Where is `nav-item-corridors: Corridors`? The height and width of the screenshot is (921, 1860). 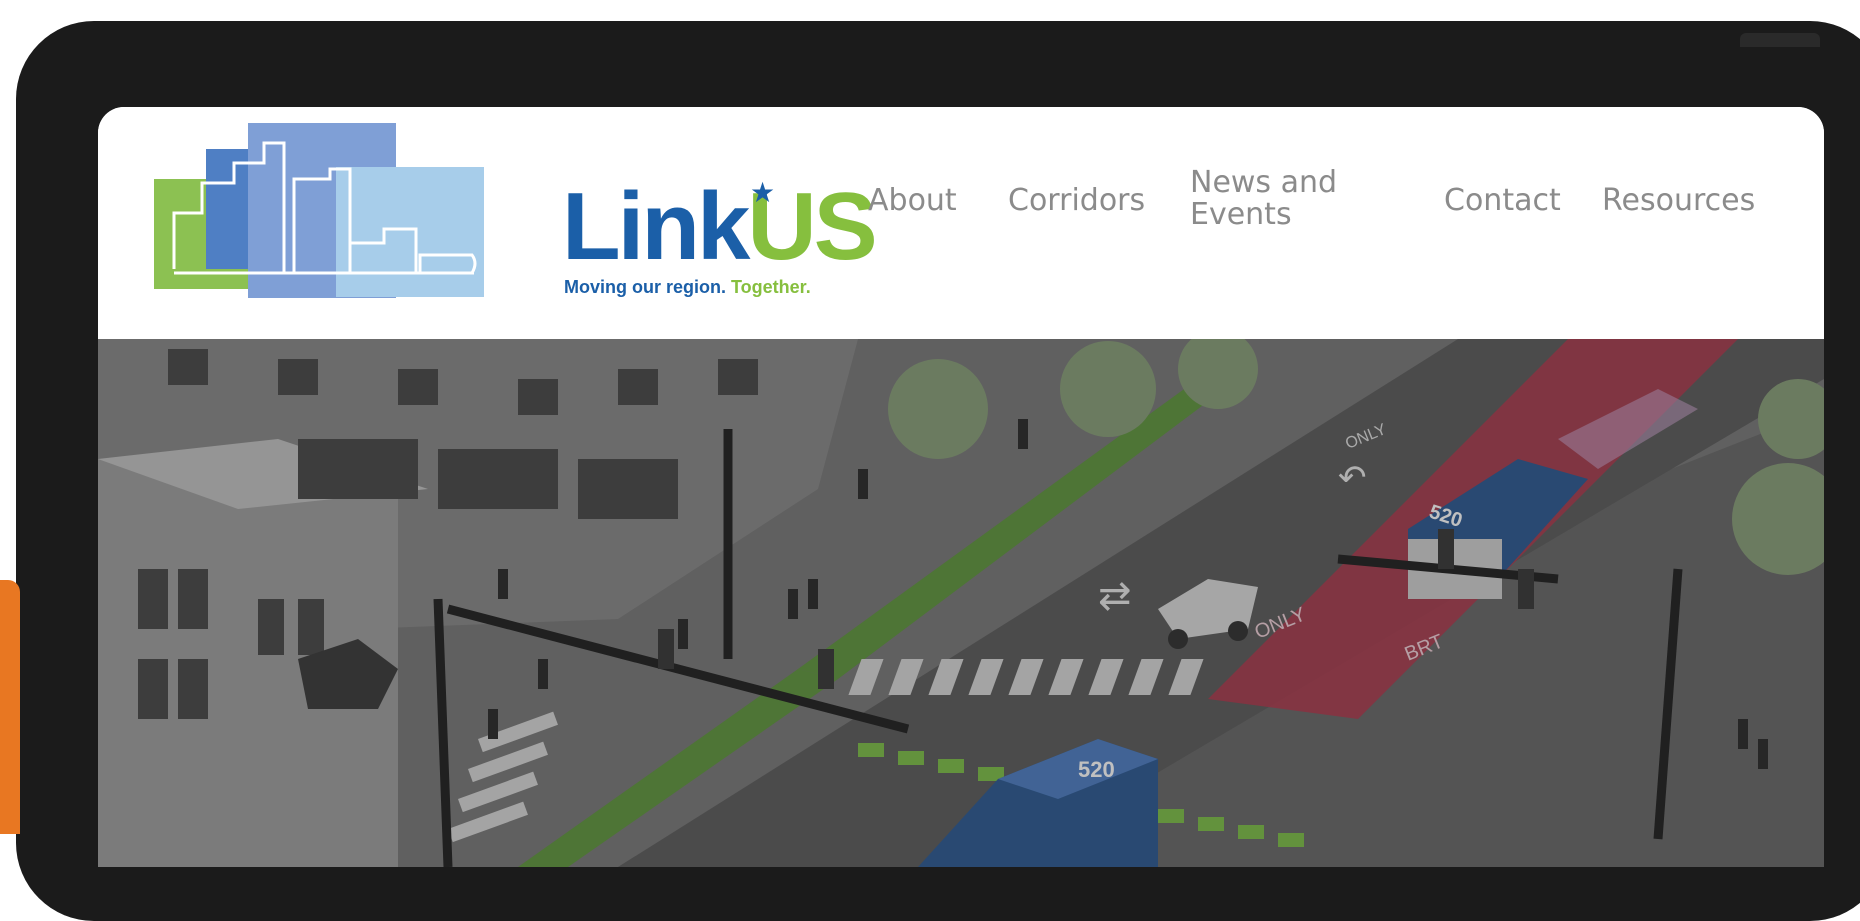
nav-item-corridors: Corridors is located at coordinates (1076, 201).